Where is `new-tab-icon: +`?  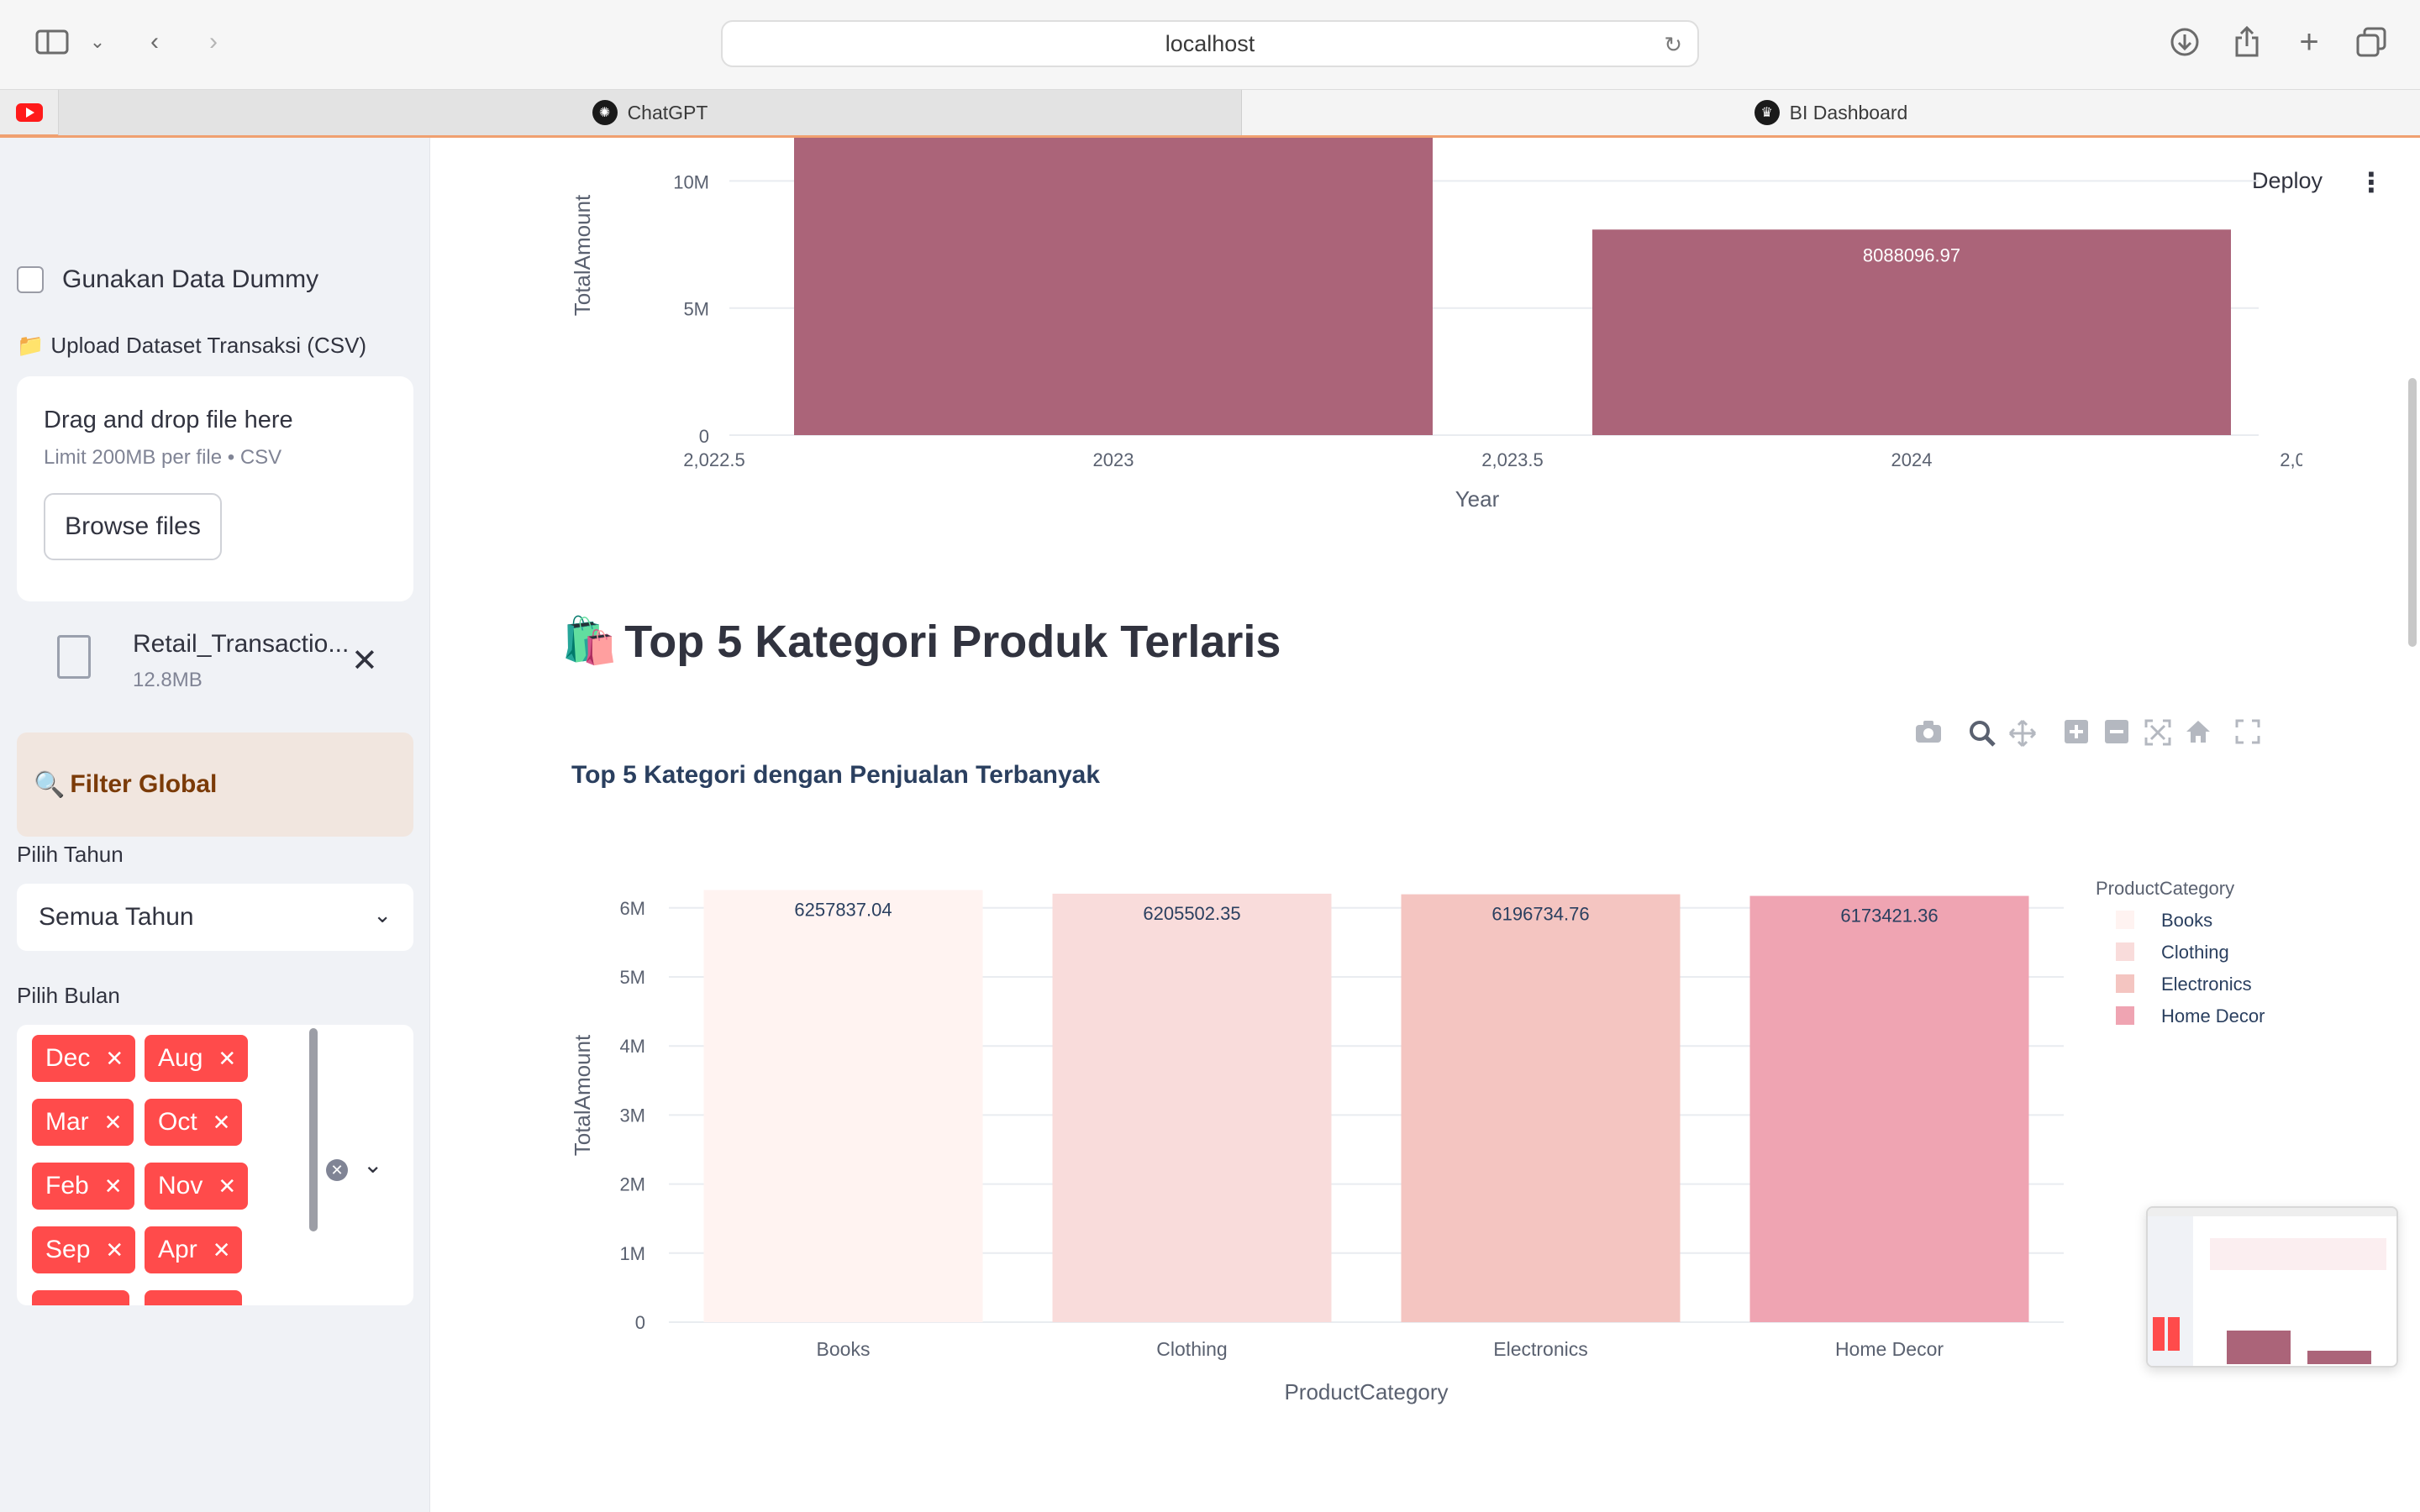
new-tab-icon: + is located at coordinates (2309, 42).